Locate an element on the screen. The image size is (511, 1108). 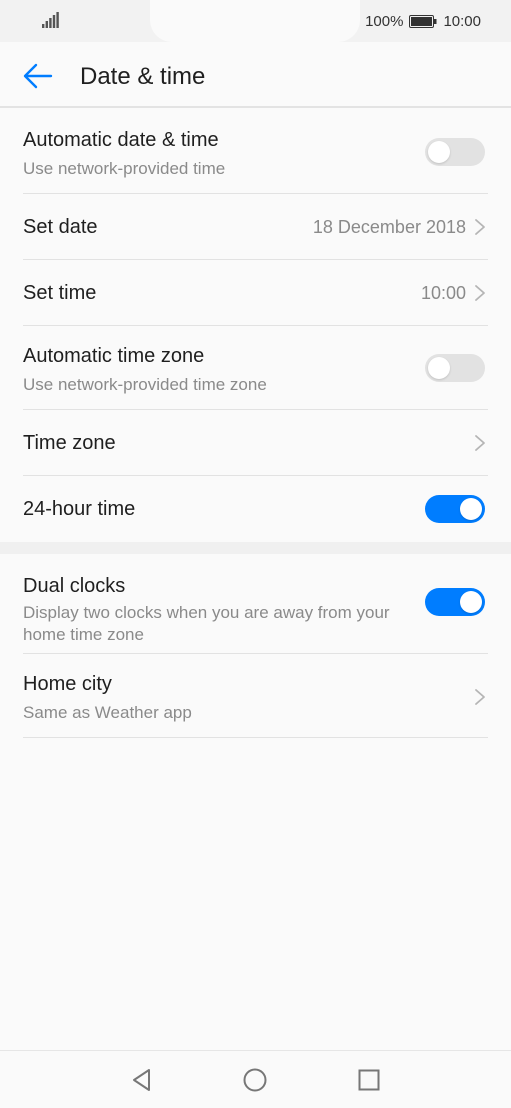
home-city-subtitle: Same as Weather app is located at coordinates (107, 712).